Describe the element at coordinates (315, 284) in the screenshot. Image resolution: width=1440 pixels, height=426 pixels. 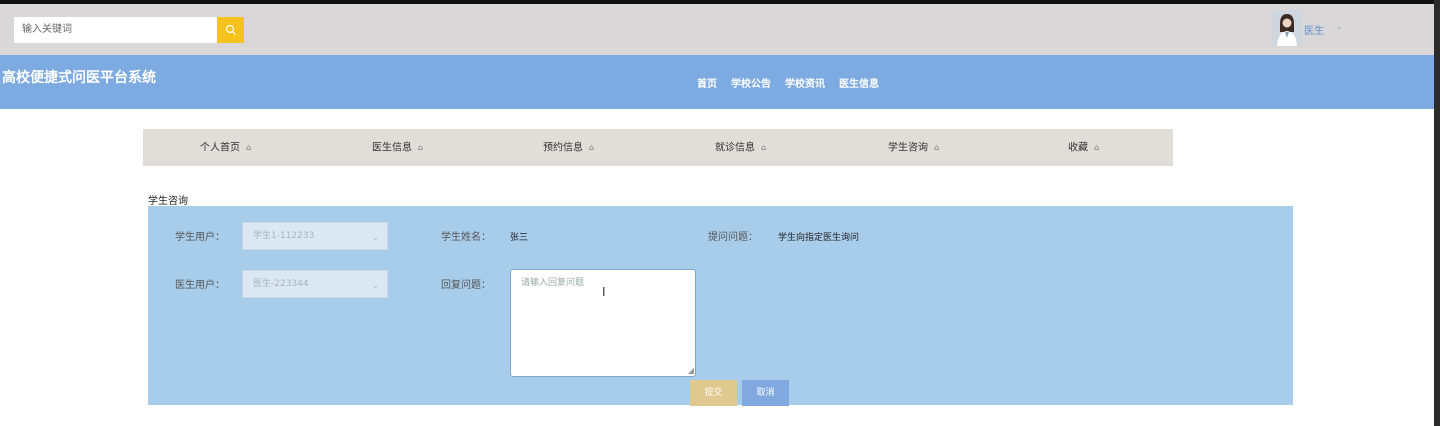
I see `doctor-user-select: 医生-223344 ⌄` at that location.